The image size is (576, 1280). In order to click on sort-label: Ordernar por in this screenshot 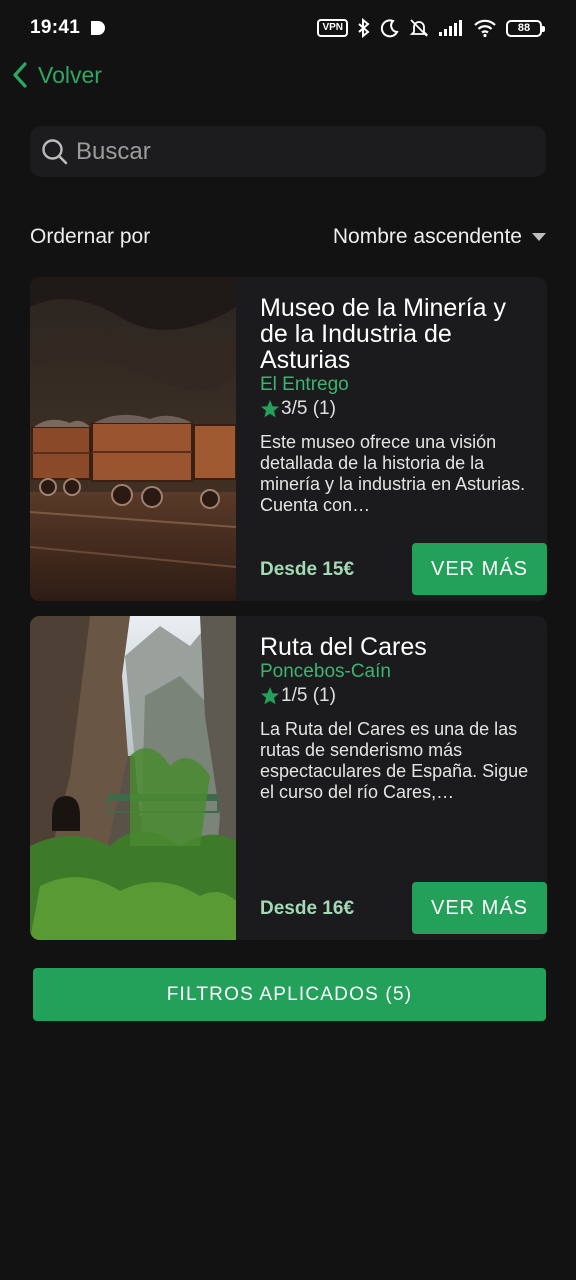, I will do `click(90, 236)`.